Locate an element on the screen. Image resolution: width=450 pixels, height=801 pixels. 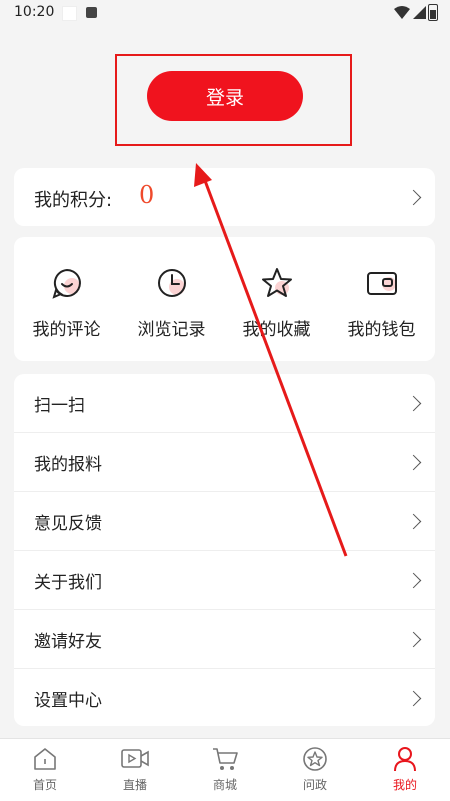
tab-mine: 我的 is located at coordinates (405, 769).